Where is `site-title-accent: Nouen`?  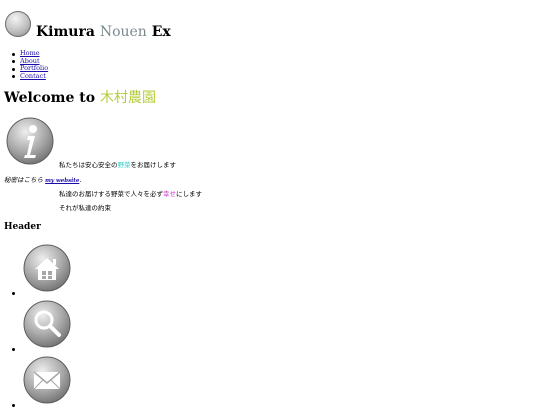
site-title-accent: Nouen is located at coordinates (123, 32).